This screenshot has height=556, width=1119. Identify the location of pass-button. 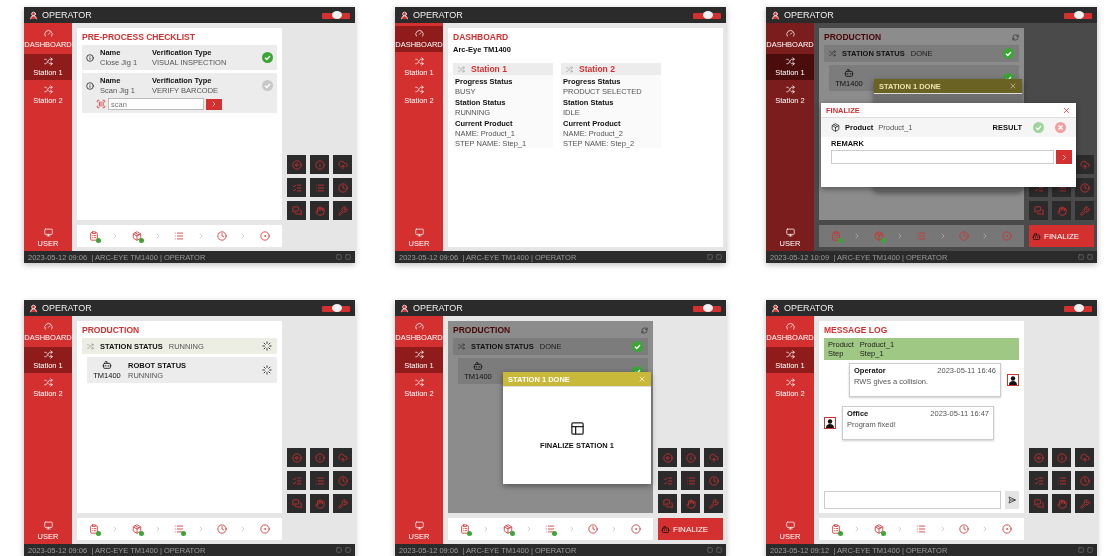
(1038, 127).